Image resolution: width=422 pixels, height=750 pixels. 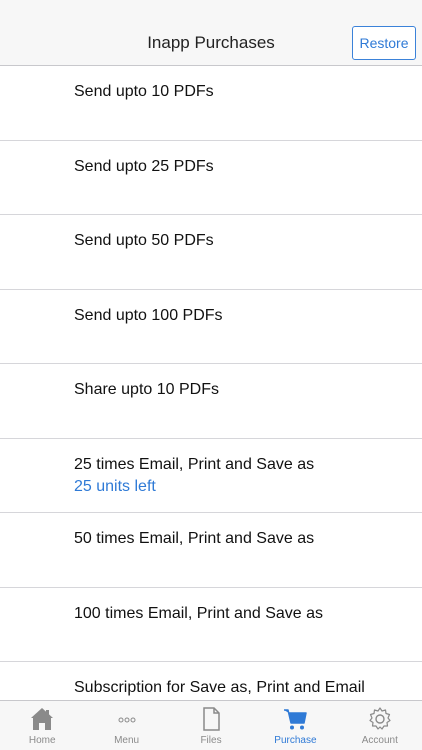 I want to click on tab-home: Home, so click(x=42, y=725).